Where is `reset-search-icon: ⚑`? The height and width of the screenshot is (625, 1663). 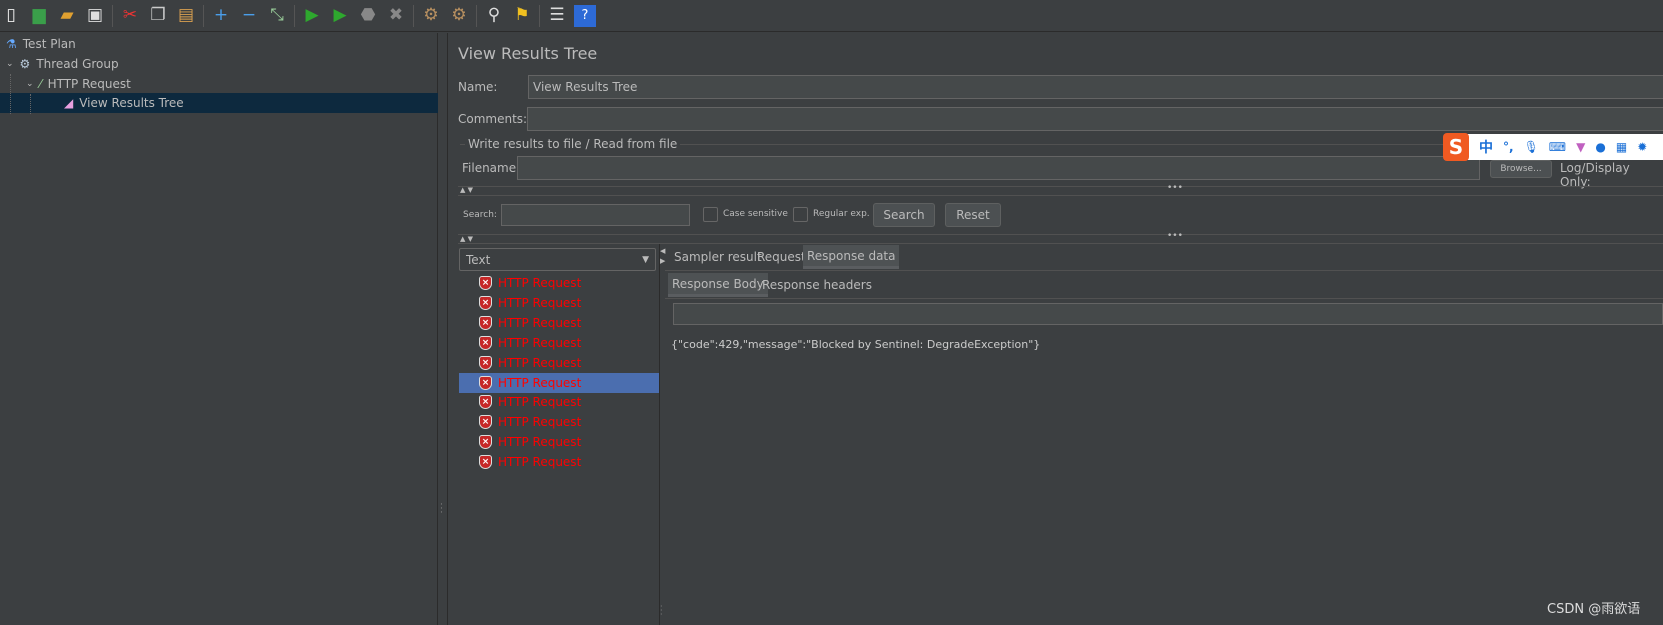 reset-search-icon: ⚑ is located at coordinates (522, 16).